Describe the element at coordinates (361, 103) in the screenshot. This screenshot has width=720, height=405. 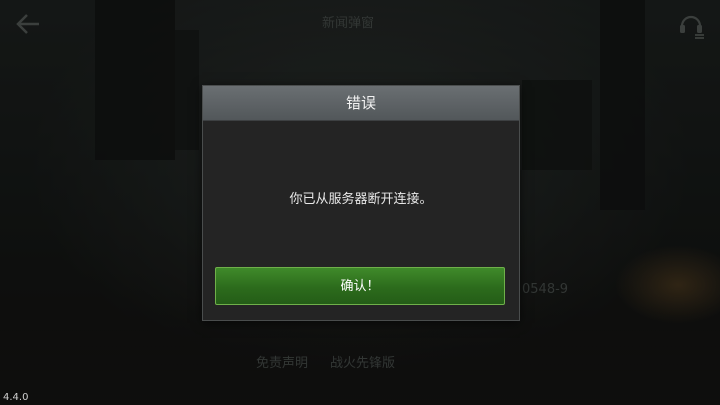
I see `dialog-title: 错误` at that location.